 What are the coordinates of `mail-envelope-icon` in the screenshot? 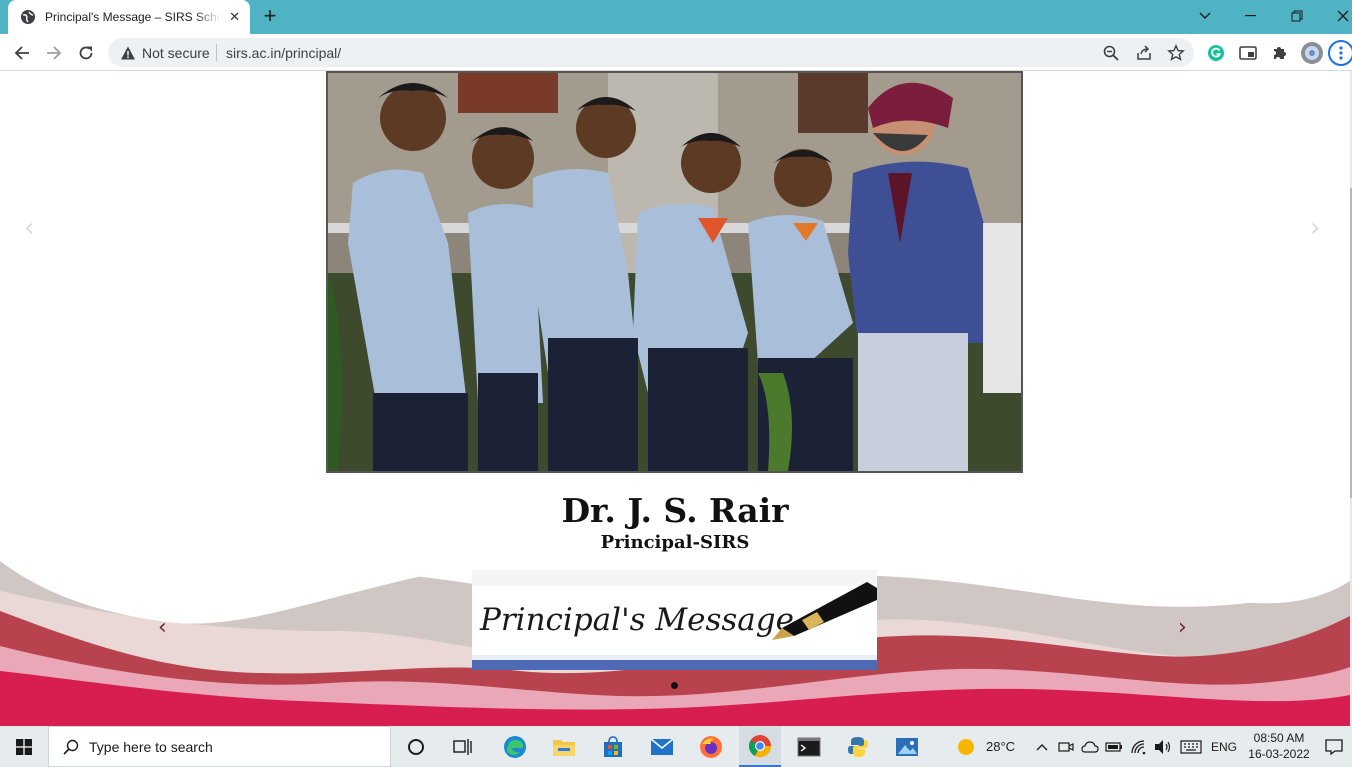 It's located at (662, 746).